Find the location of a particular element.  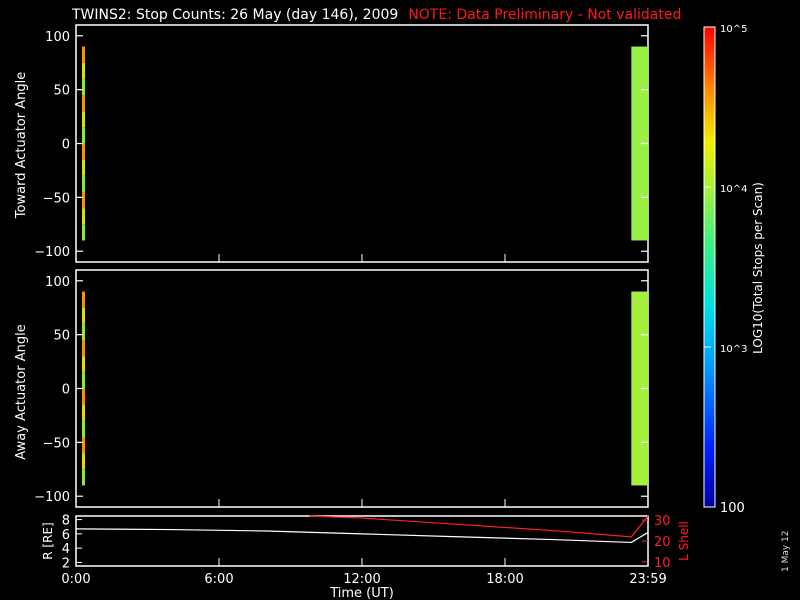

bottom-ytick-right-label-10: 10 is located at coordinates (662, 563).